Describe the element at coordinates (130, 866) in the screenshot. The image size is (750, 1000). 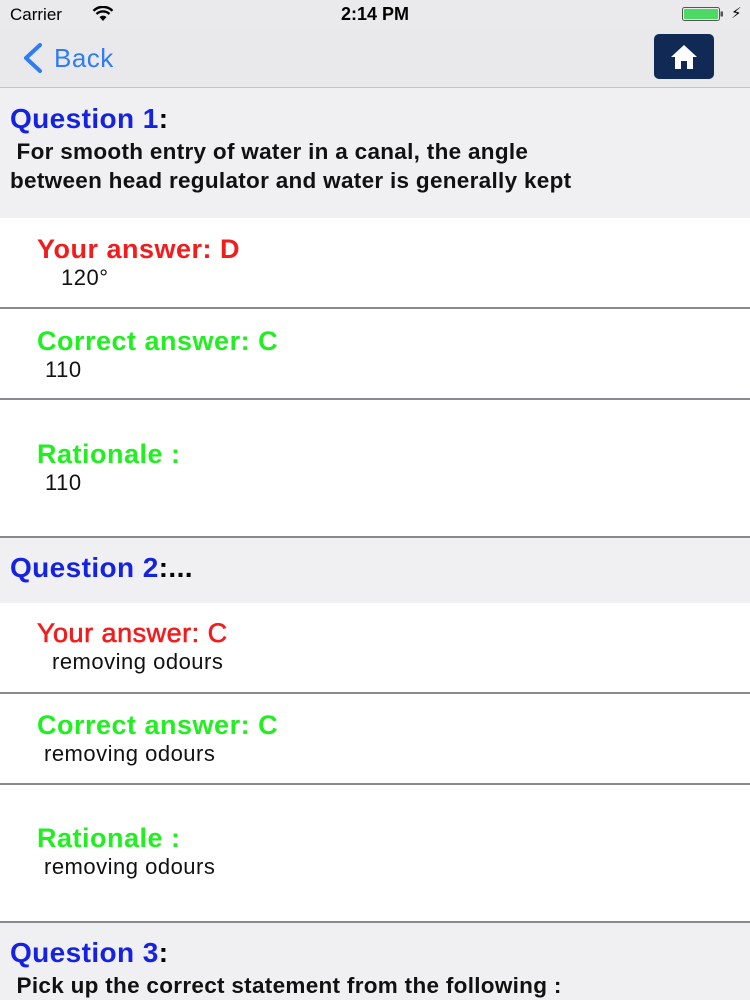
I see `rationale-text: removing odours` at that location.